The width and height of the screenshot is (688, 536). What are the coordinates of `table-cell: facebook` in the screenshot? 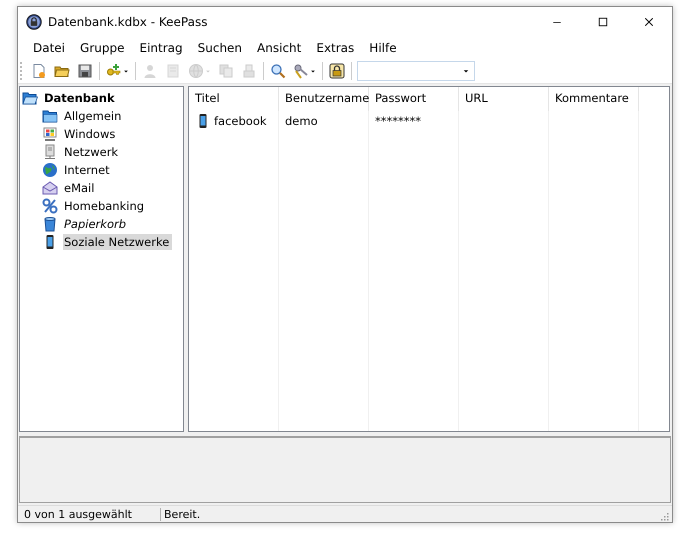 It's located at (240, 121).